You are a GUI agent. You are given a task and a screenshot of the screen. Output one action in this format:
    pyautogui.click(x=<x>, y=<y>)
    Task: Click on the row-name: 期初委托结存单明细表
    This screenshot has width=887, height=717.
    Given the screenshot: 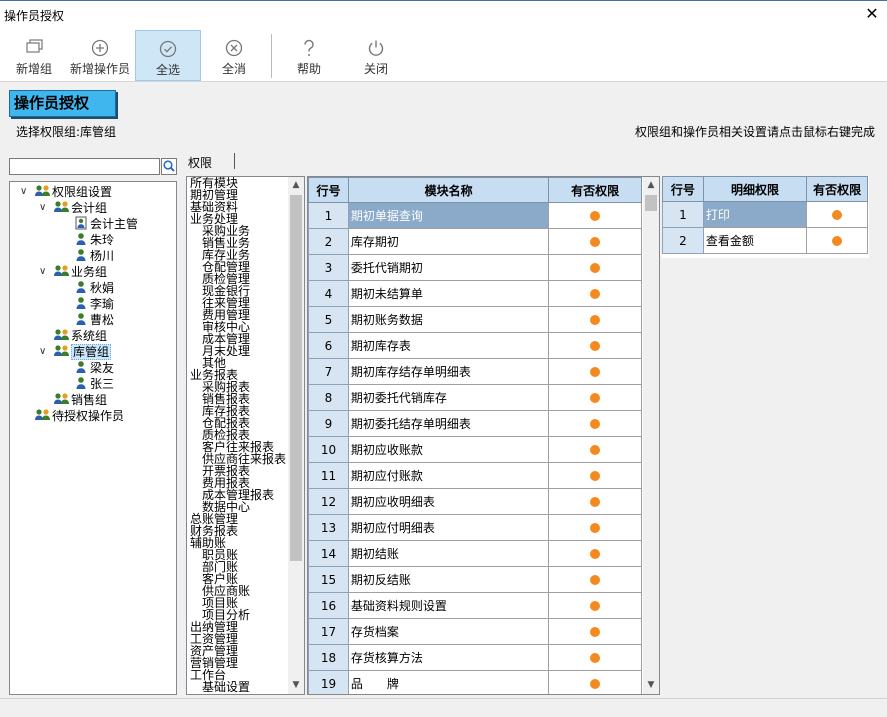 What is the action you would take?
    pyautogui.click(x=448, y=423)
    